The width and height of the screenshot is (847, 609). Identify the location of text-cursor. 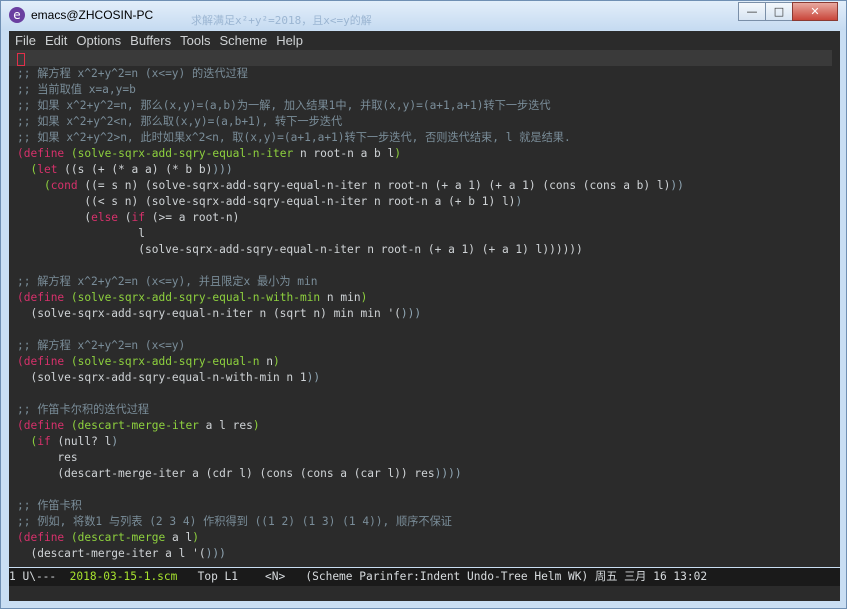
(21, 59).